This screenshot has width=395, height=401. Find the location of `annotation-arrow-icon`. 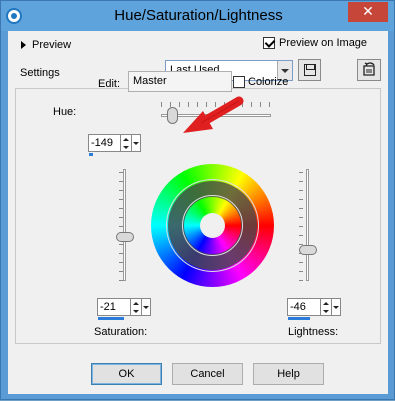

annotation-arrow-icon is located at coordinates (213, 114).